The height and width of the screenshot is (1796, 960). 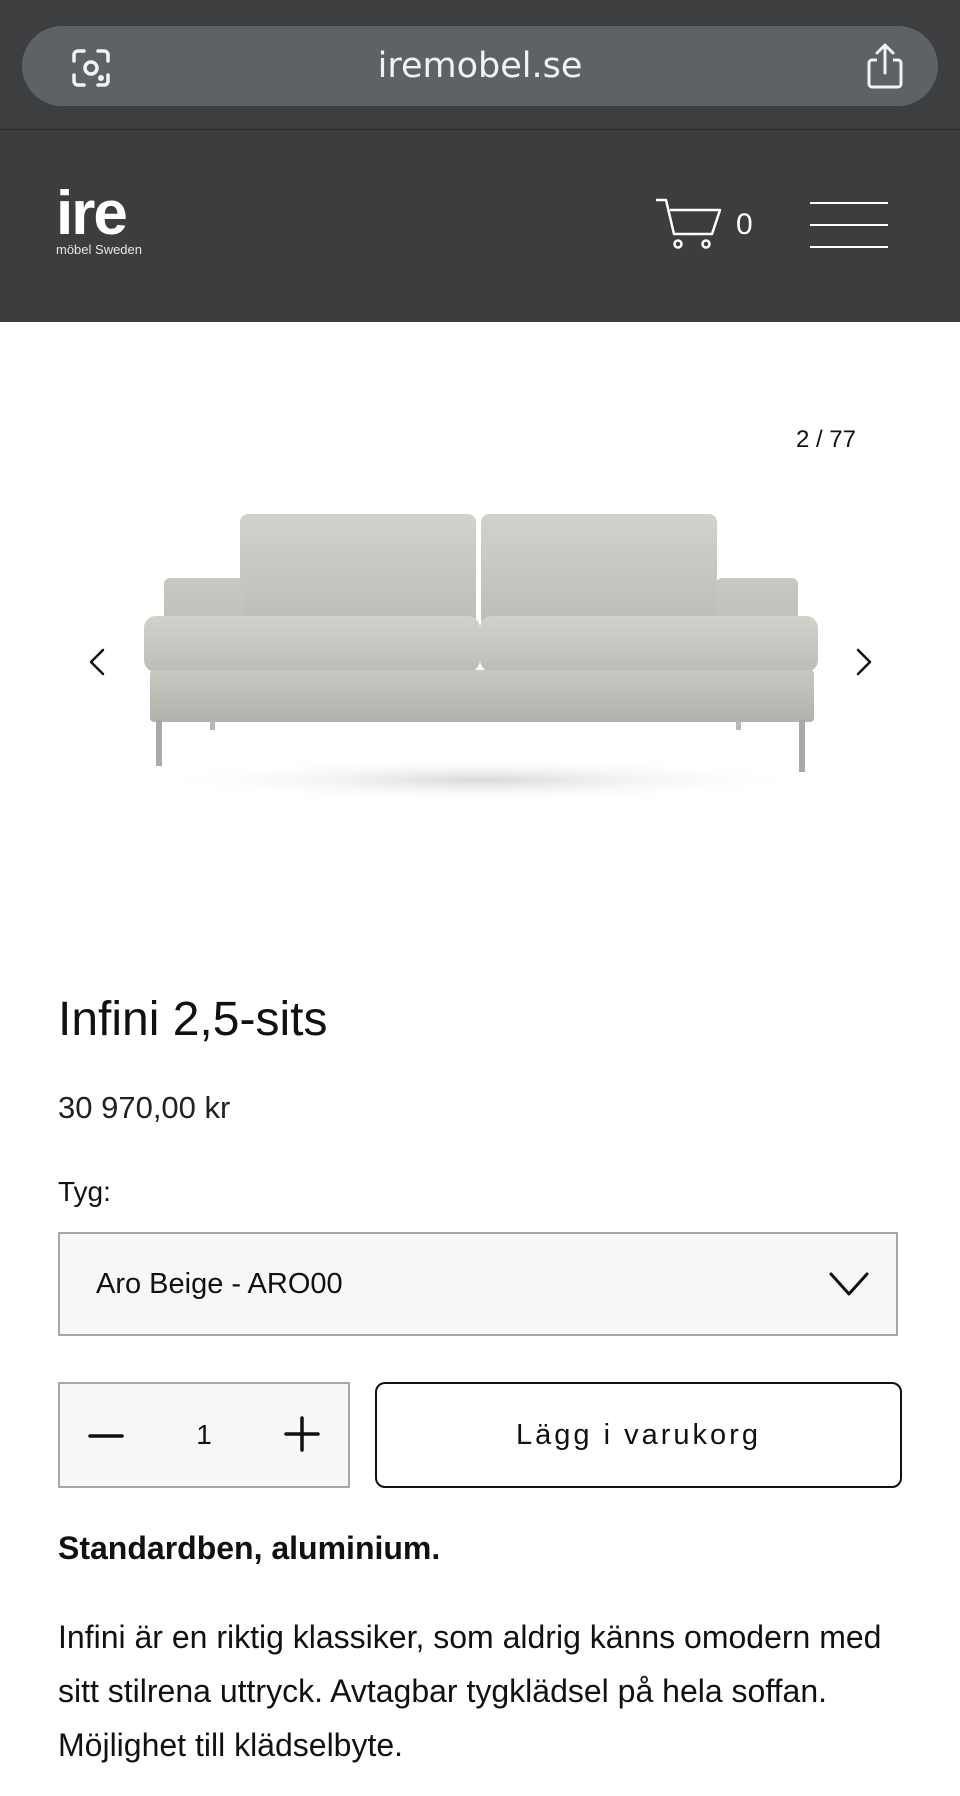 What do you see at coordinates (92, 213) in the screenshot?
I see `logo-wordmark: ire` at bounding box center [92, 213].